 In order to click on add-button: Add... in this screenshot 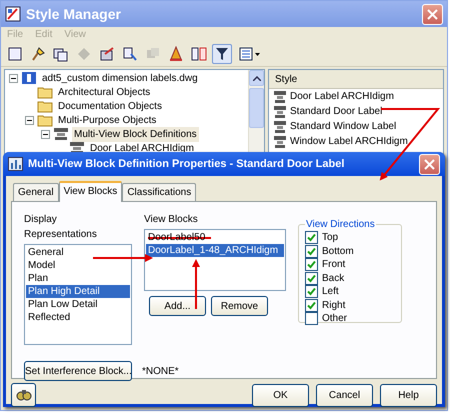, I will do `click(177, 306)`.